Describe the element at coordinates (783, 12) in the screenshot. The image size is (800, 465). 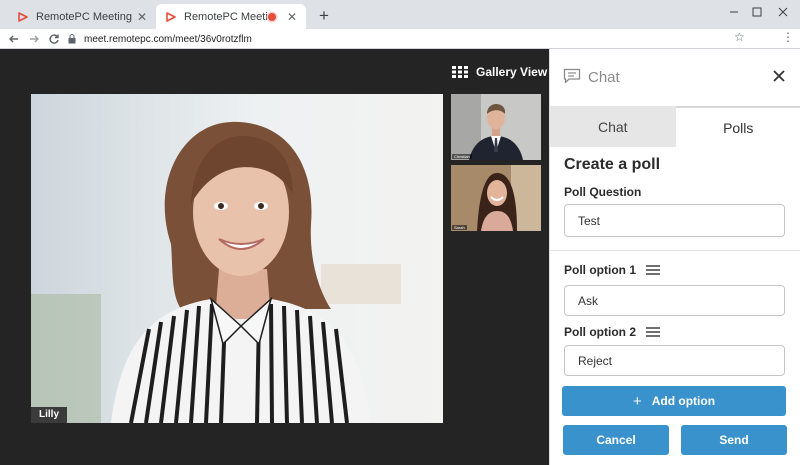
I see `window-close-icon` at that location.